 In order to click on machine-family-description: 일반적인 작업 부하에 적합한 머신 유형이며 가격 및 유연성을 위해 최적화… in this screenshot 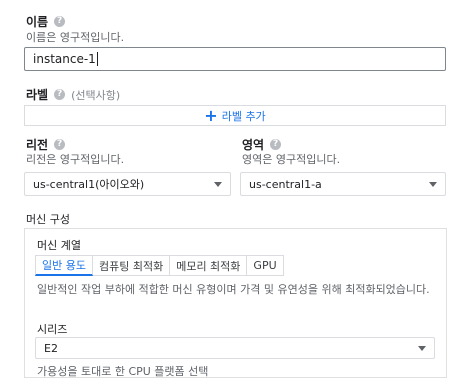, I will do `click(233, 289)`.